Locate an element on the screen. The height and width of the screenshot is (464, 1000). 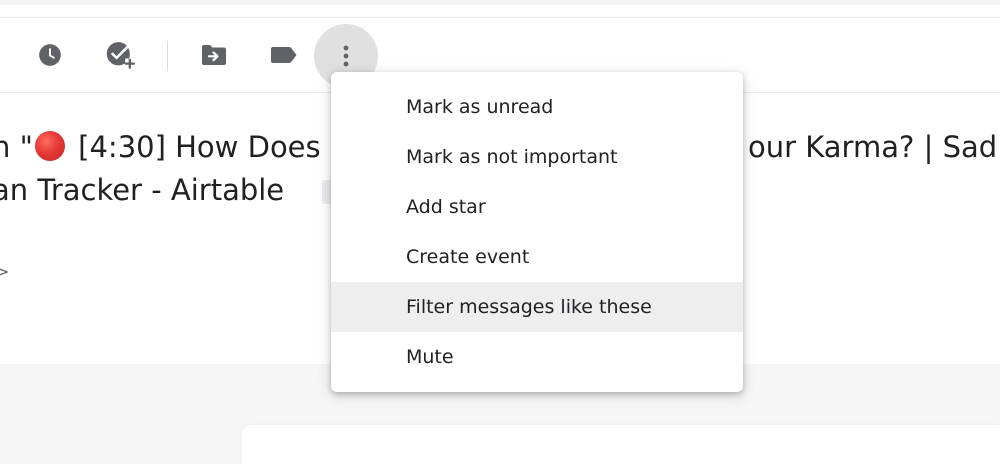
move-to-icon is located at coordinates (214, 55).